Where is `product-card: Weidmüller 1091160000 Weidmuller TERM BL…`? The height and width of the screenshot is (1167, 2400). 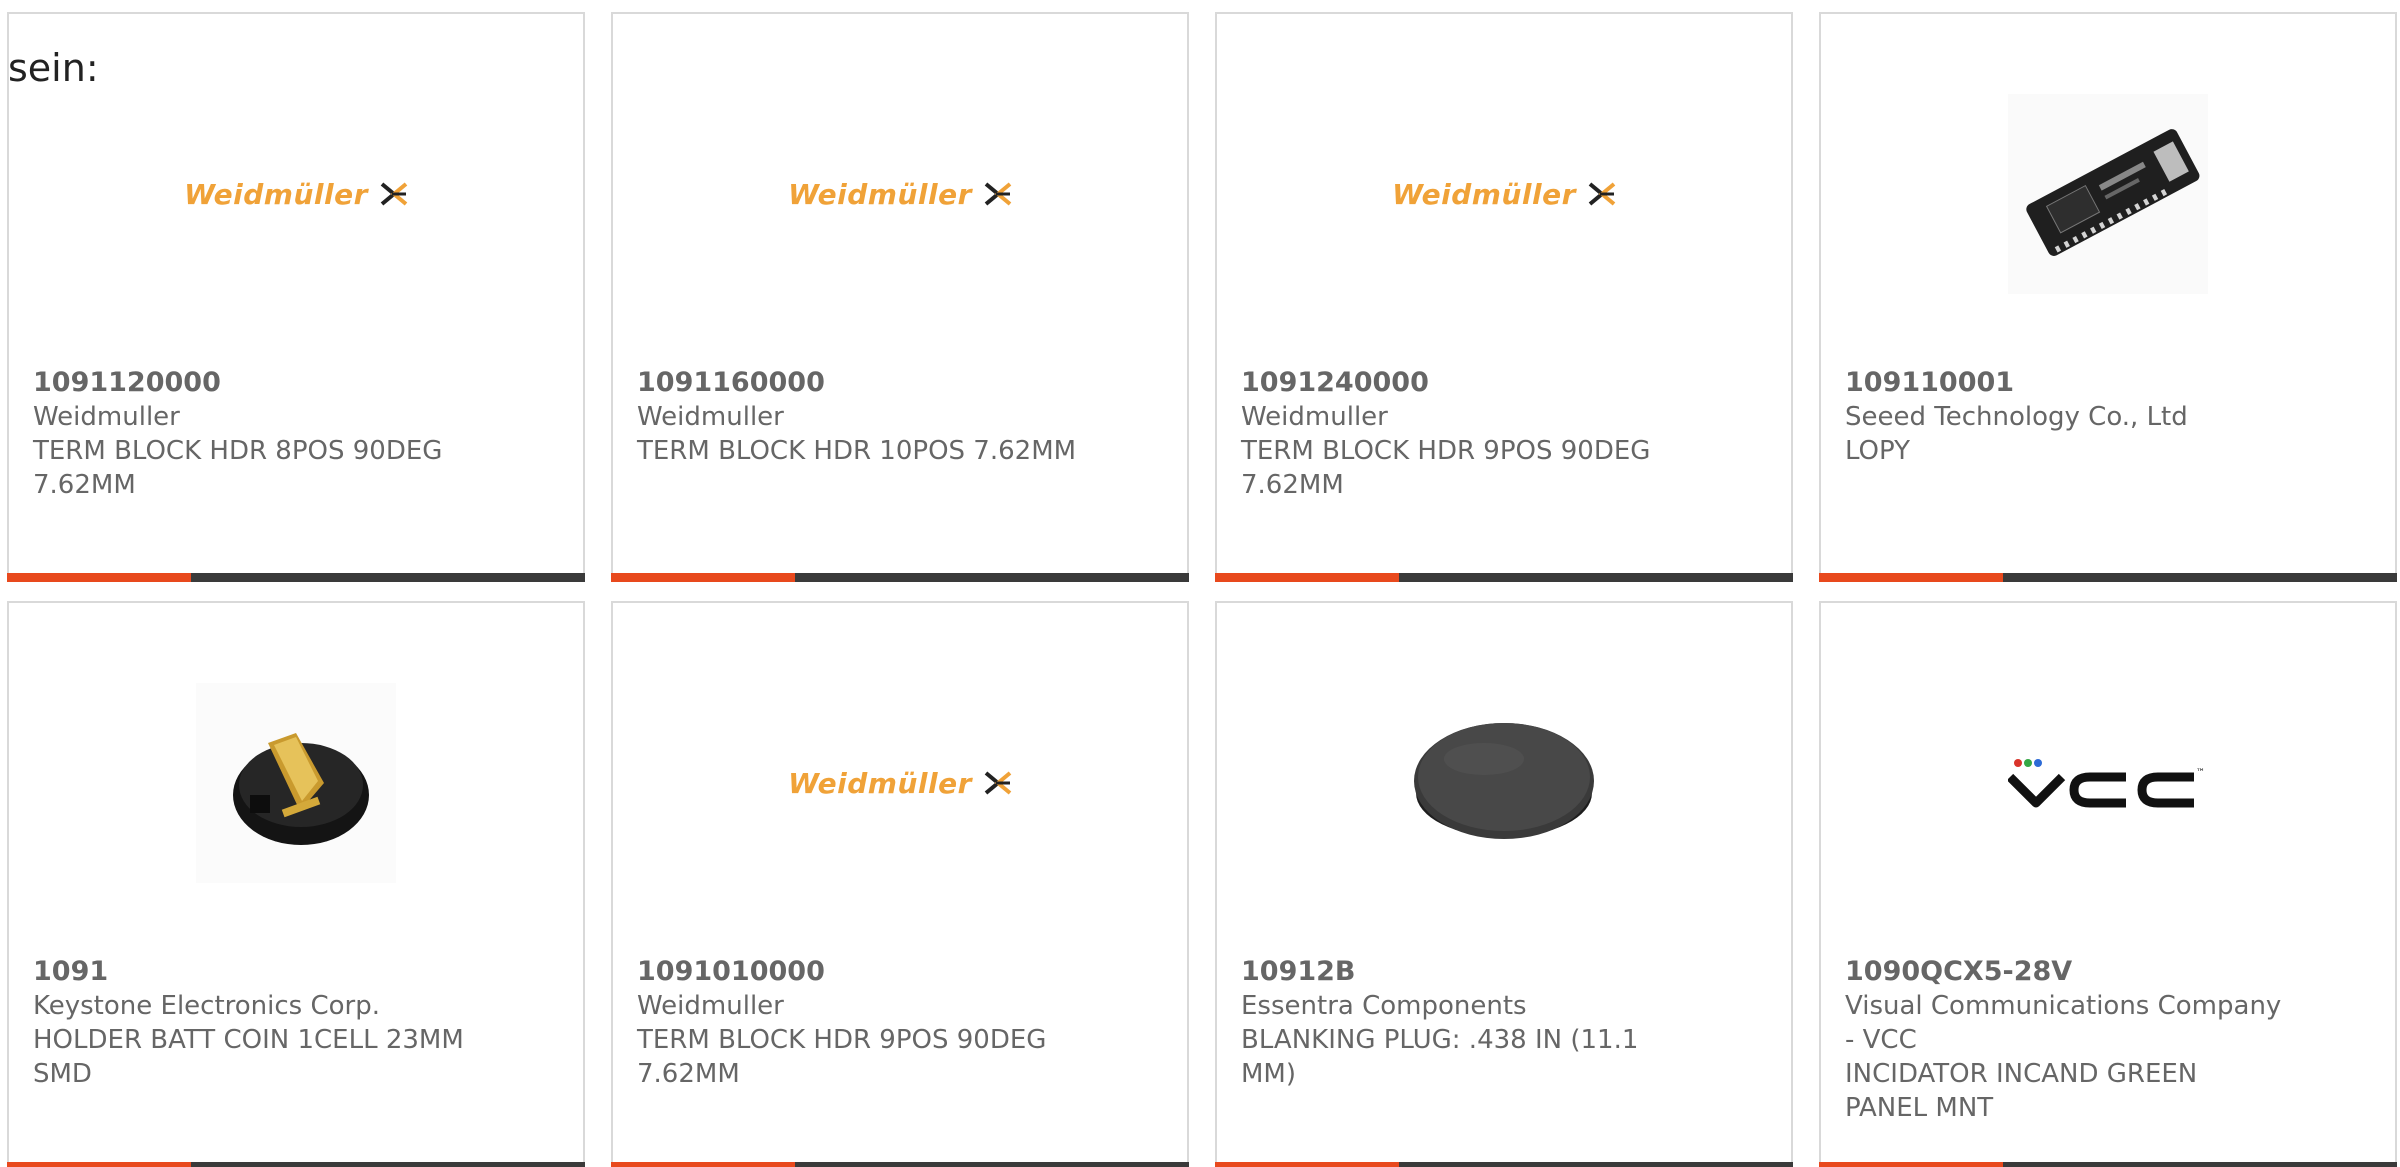
product-card: Weidmüller 1091160000 Weidmuller TERM BL… is located at coordinates (900, 297).